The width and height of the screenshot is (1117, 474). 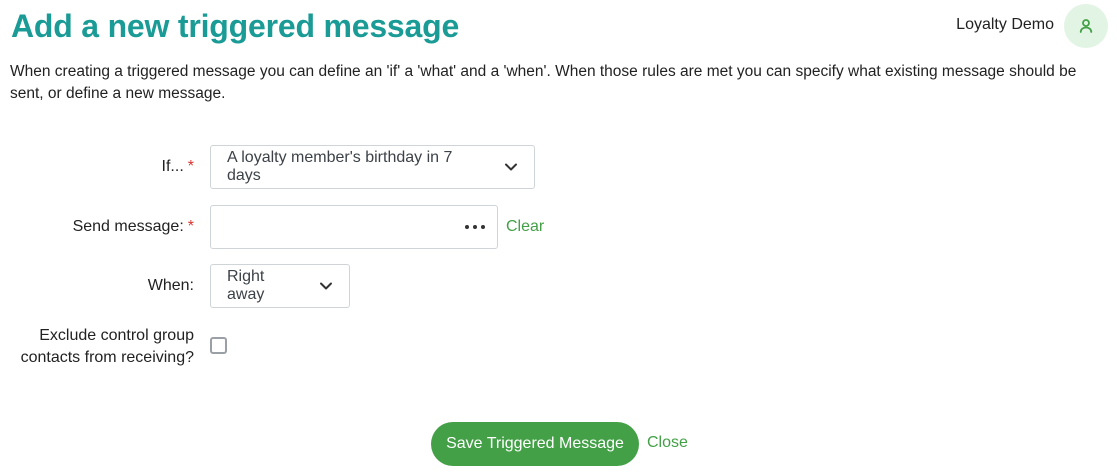 What do you see at coordinates (340, 166) in the screenshot?
I see `if-select-value: A loyalty member's birthday in 7 days` at bounding box center [340, 166].